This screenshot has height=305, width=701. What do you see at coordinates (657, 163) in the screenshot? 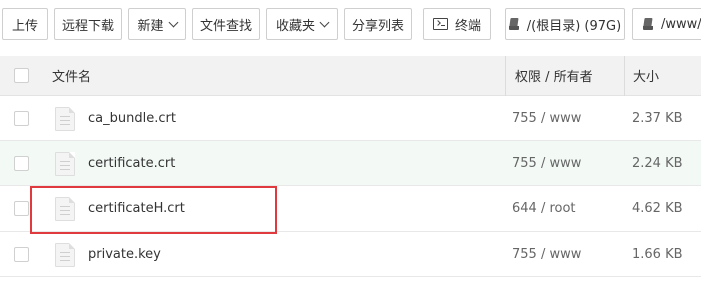
I see `file-size: 2.24 KB` at bounding box center [657, 163].